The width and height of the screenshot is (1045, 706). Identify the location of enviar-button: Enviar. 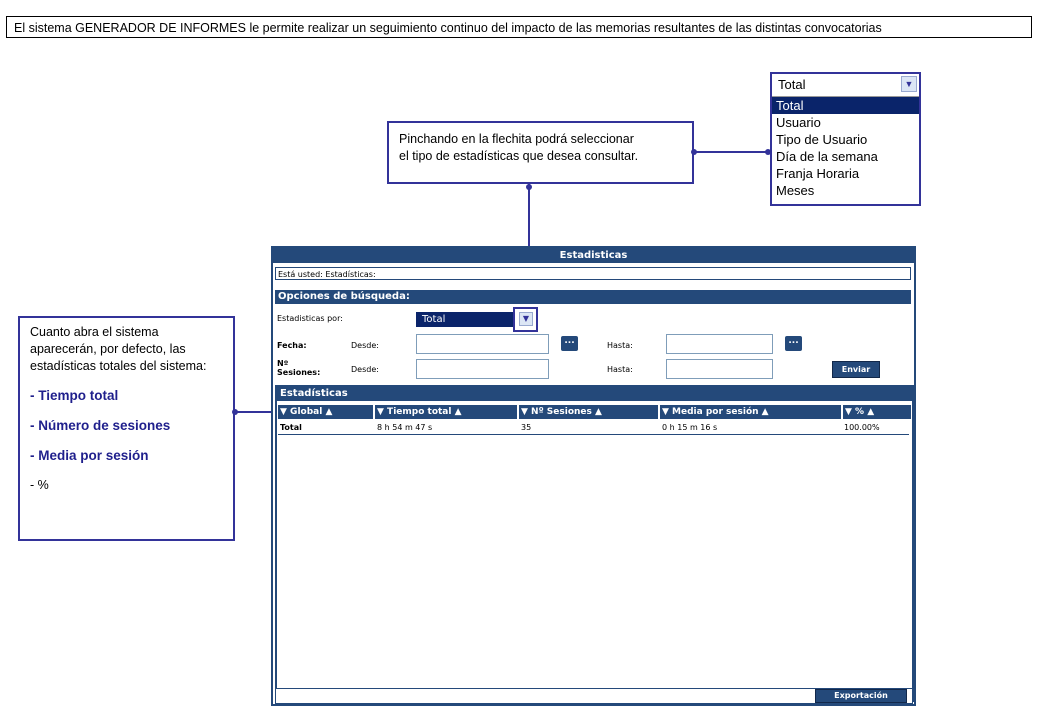
(856, 369).